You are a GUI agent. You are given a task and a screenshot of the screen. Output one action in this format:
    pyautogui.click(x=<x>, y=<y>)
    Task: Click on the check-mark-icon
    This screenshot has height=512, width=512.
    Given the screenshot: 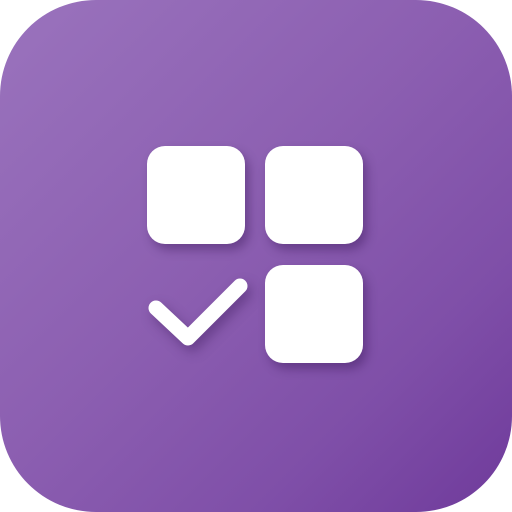 What is the action you would take?
    pyautogui.click(x=198, y=312)
    